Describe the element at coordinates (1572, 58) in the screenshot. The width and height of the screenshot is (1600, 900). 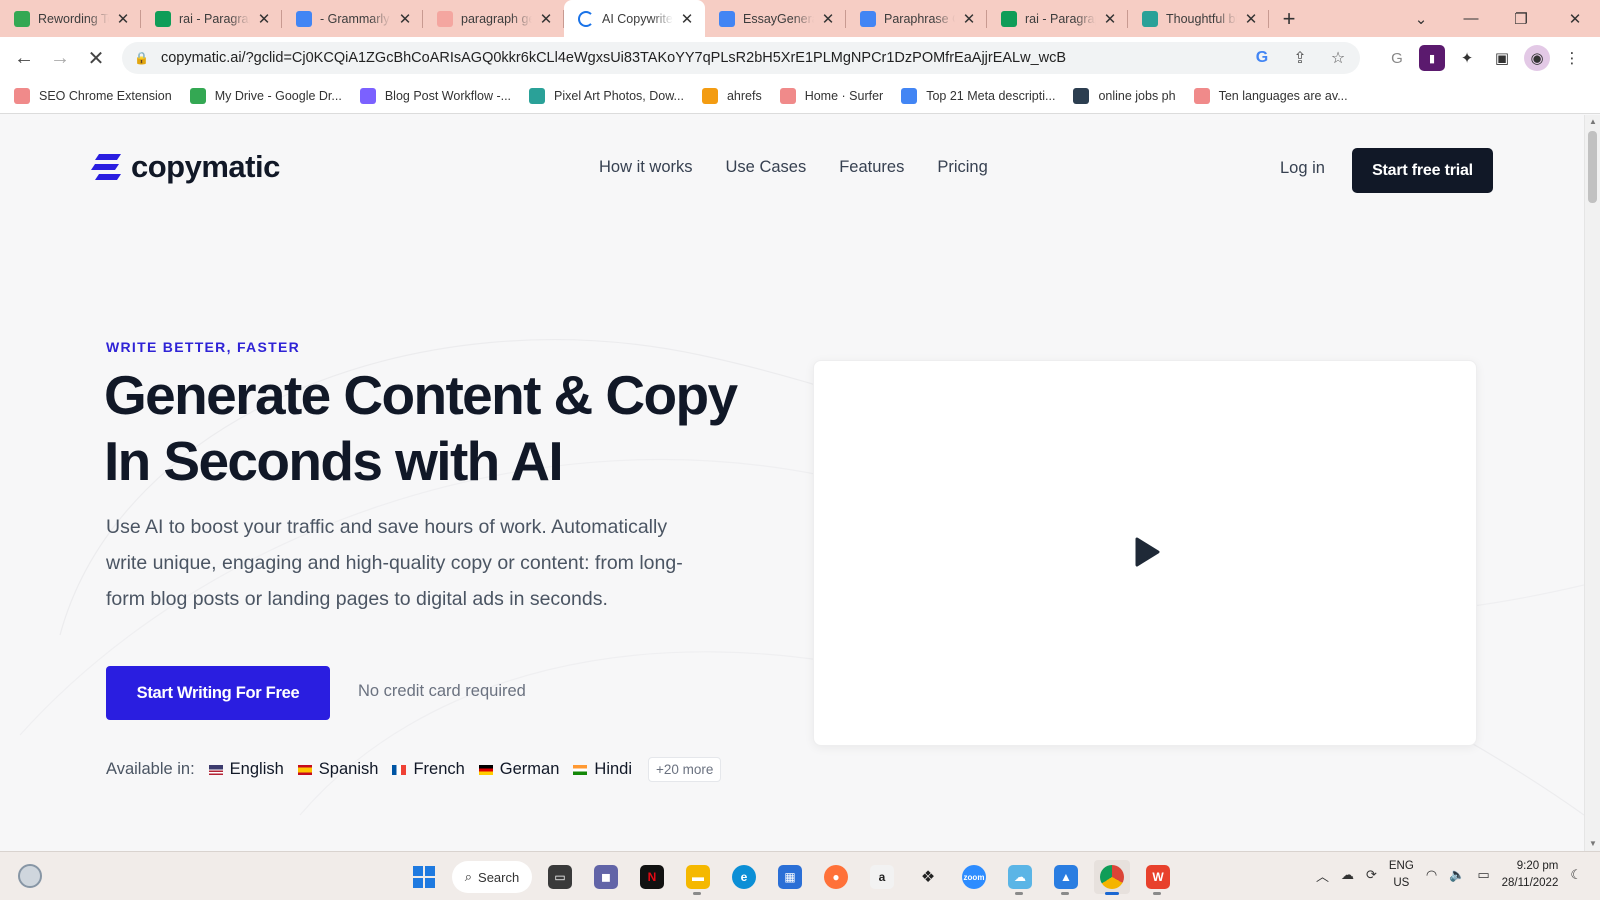
I see `menu-kebab-icon: ⋮` at that location.